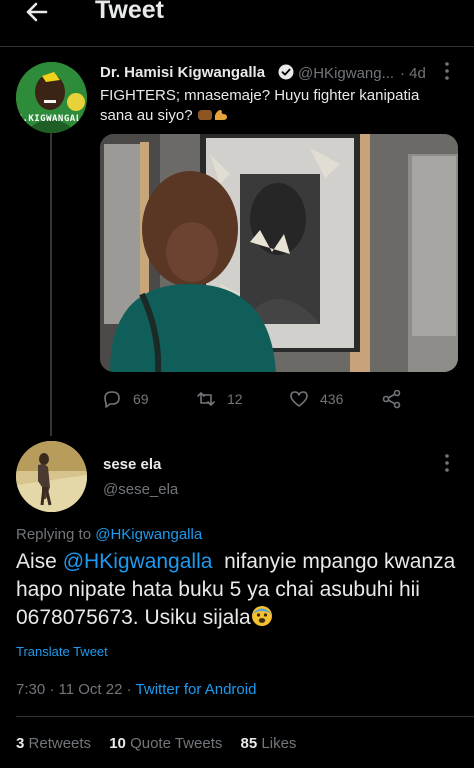 The image size is (474, 768). I want to click on translate-tweet-link: Translate Tweet, so click(62, 651).